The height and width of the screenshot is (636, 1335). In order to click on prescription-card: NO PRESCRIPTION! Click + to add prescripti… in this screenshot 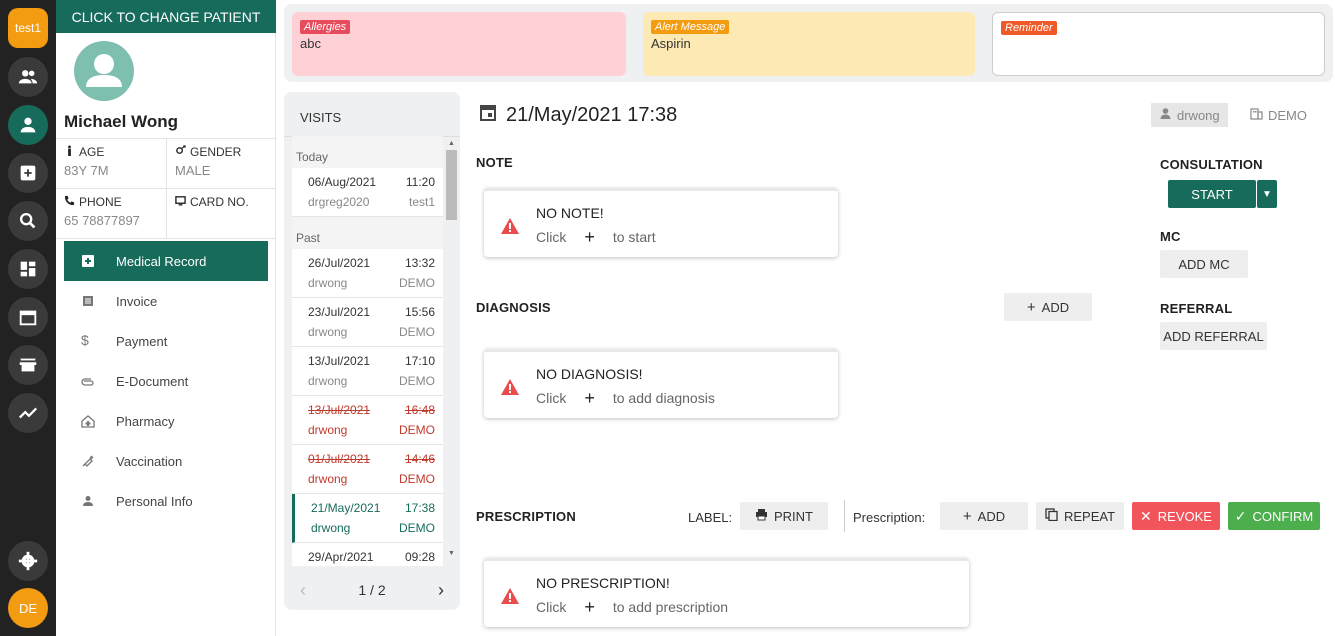, I will do `click(726, 592)`.